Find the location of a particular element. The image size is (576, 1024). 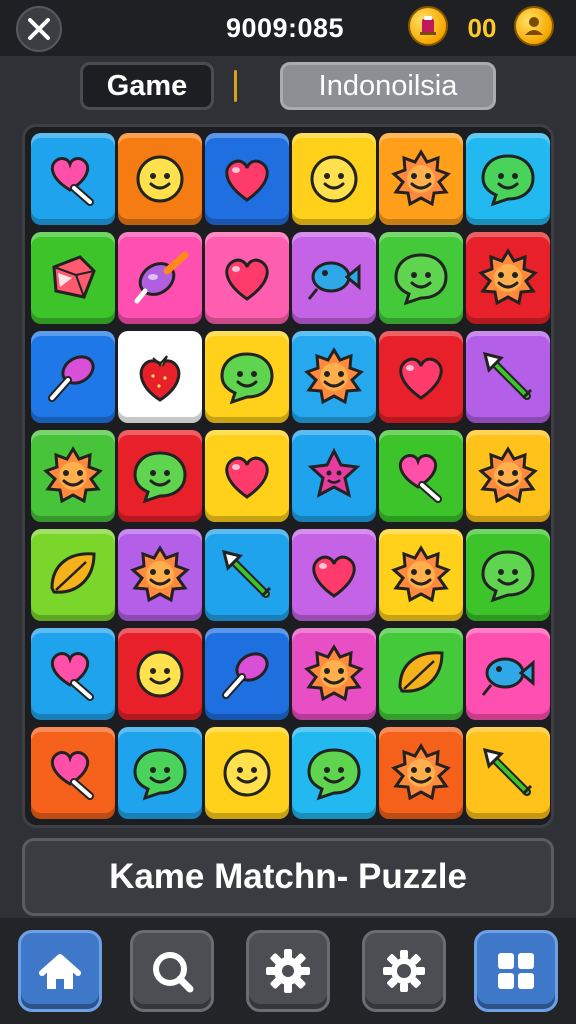

star-face-icon is located at coordinates (334, 472).